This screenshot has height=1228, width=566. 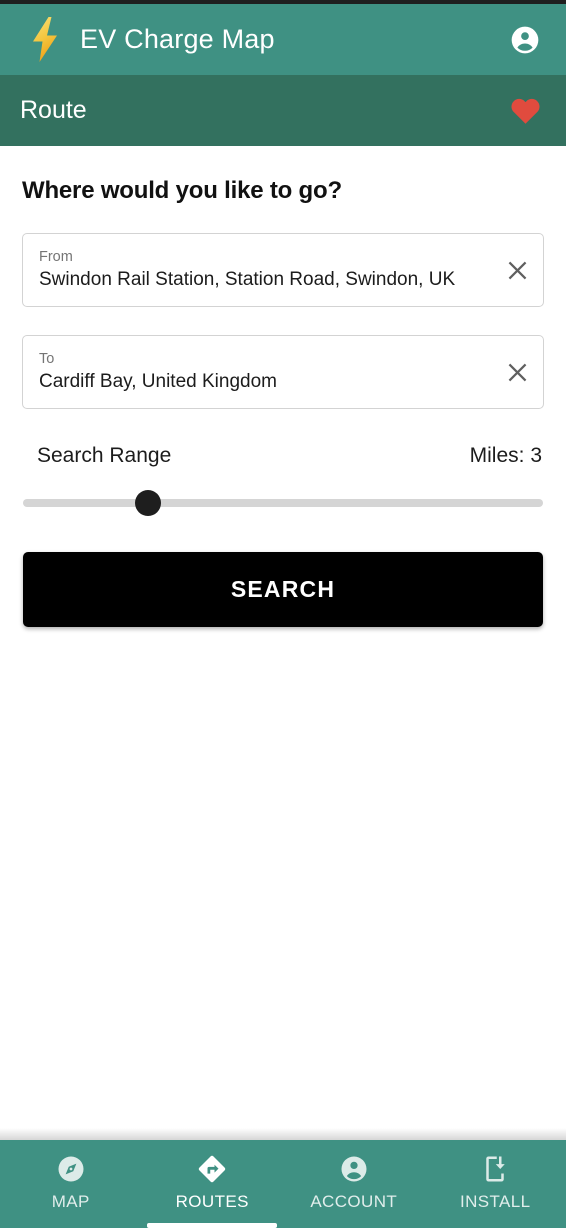 I want to click on search-button: SEARCH, so click(x=283, y=589).